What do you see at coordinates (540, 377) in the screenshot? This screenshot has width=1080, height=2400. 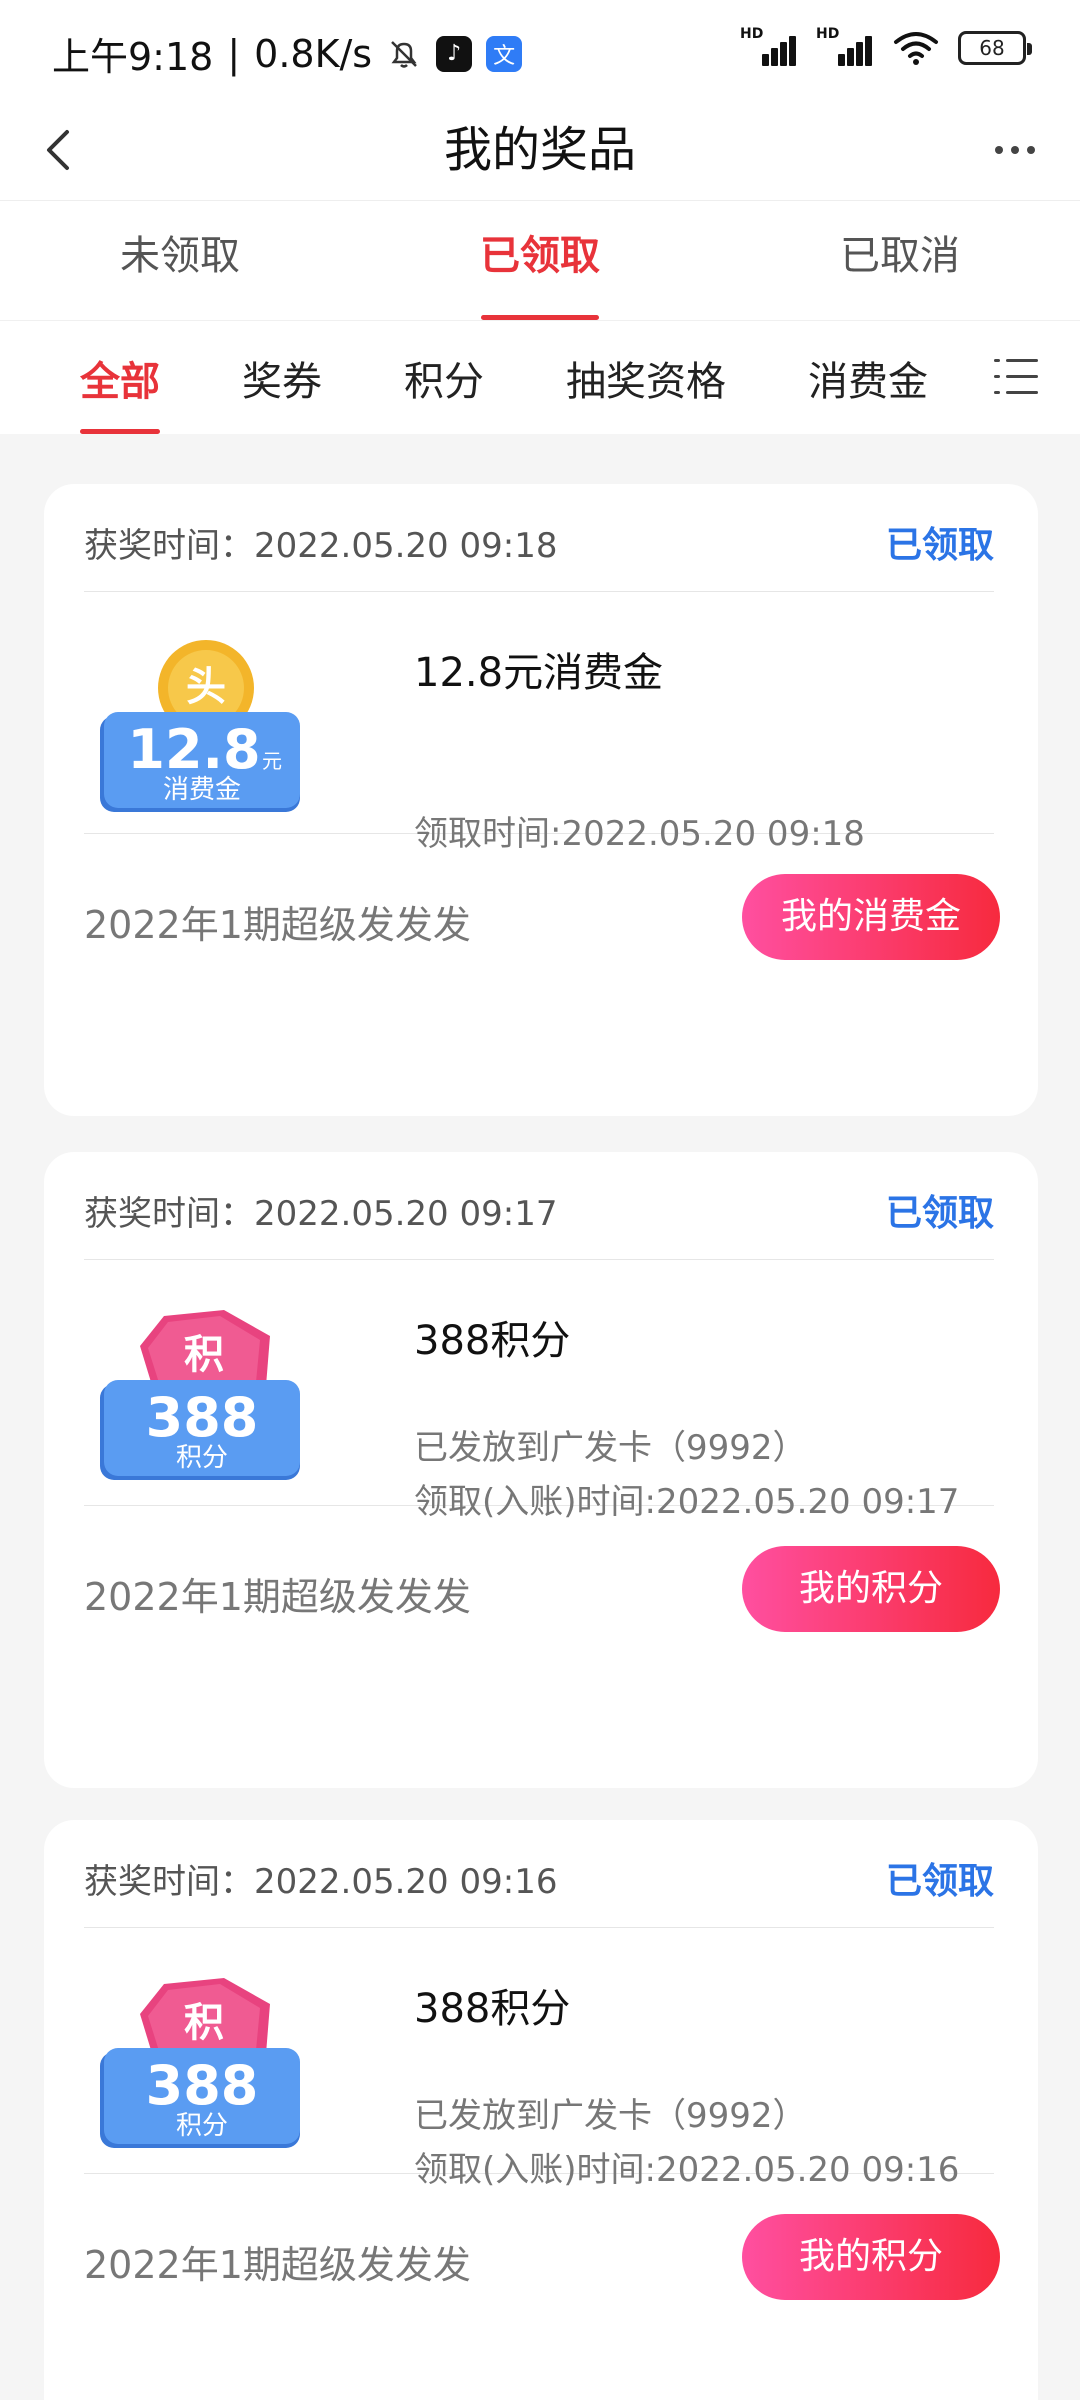 I see `category-tabs: 全部 奖券 积分 抽奖资格 消费金` at bounding box center [540, 377].